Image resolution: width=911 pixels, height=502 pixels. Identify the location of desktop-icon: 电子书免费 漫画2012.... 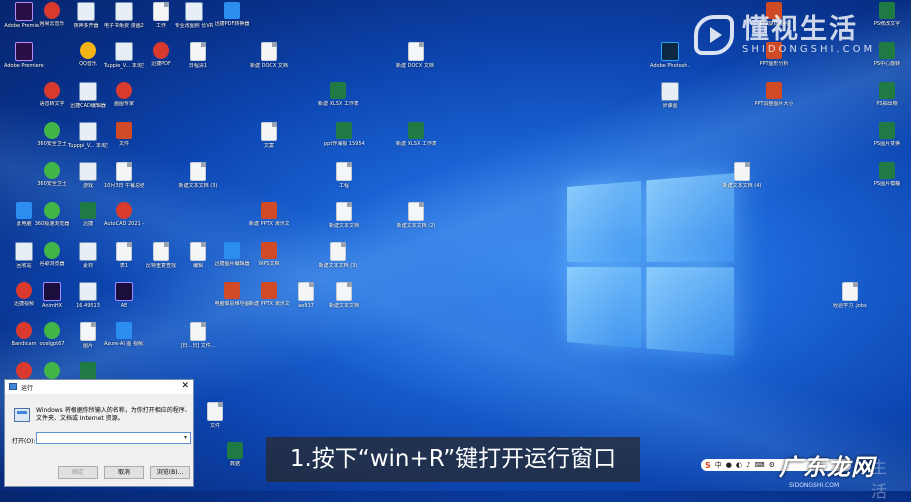
(124, 15).